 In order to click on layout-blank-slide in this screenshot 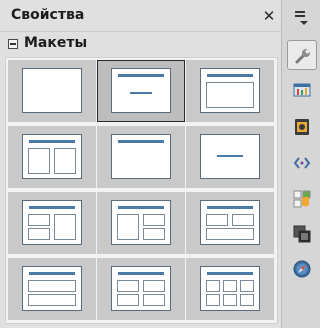, I will do `click(52, 91)`.